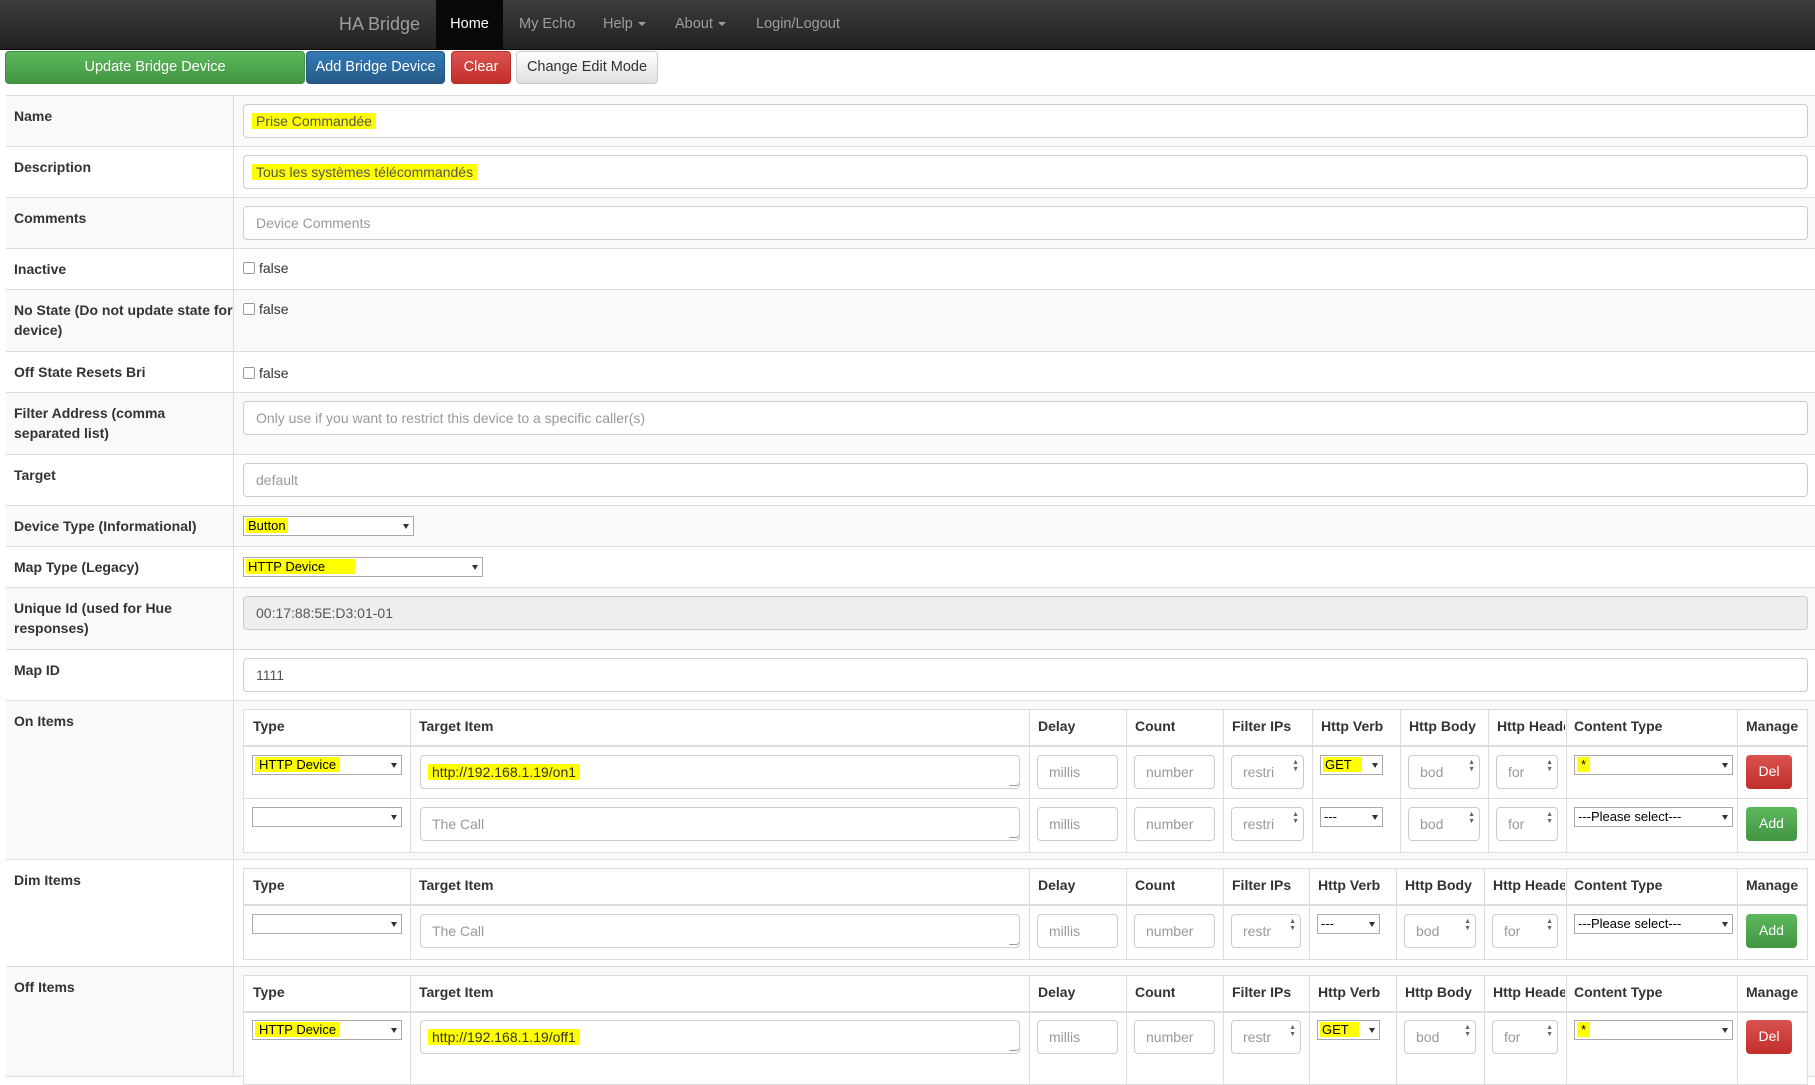 The height and width of the screenshot is (1085, 1815). I want to click on description-input: Tous les systèmes télécommandés, so click(1025, 172).